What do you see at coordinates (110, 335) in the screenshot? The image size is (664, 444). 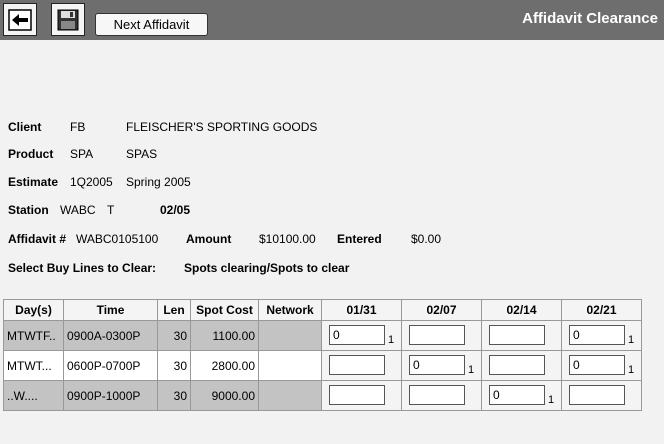 I see `row-time: 0900A-0300P` at bounding box center [110, 335].